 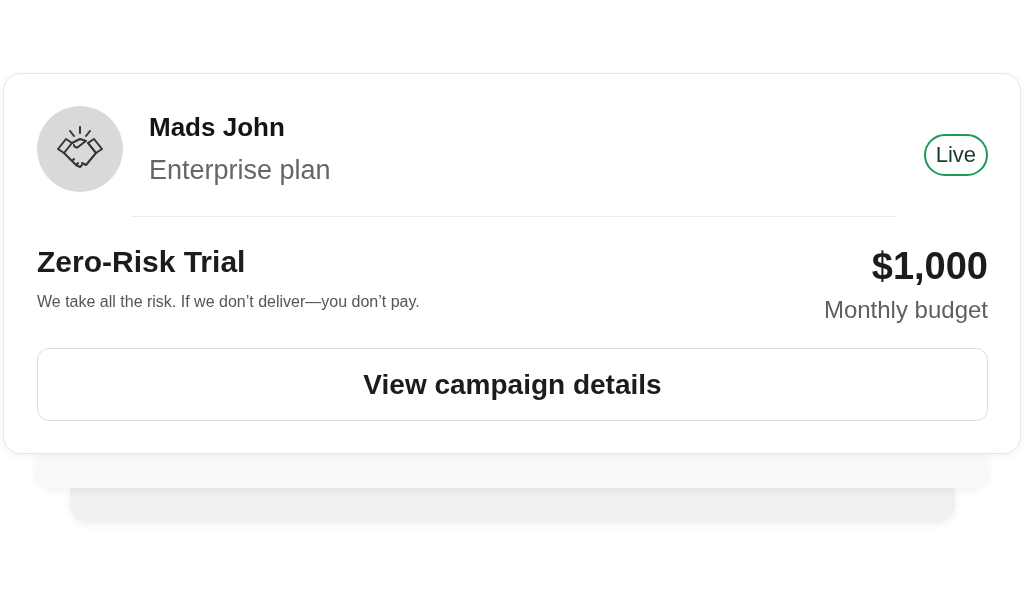 What do you see at coordinates (142, 262) in the screenshot?
I see `offer-title: Zero-Risk Trial` at bounding box center [142, 262].